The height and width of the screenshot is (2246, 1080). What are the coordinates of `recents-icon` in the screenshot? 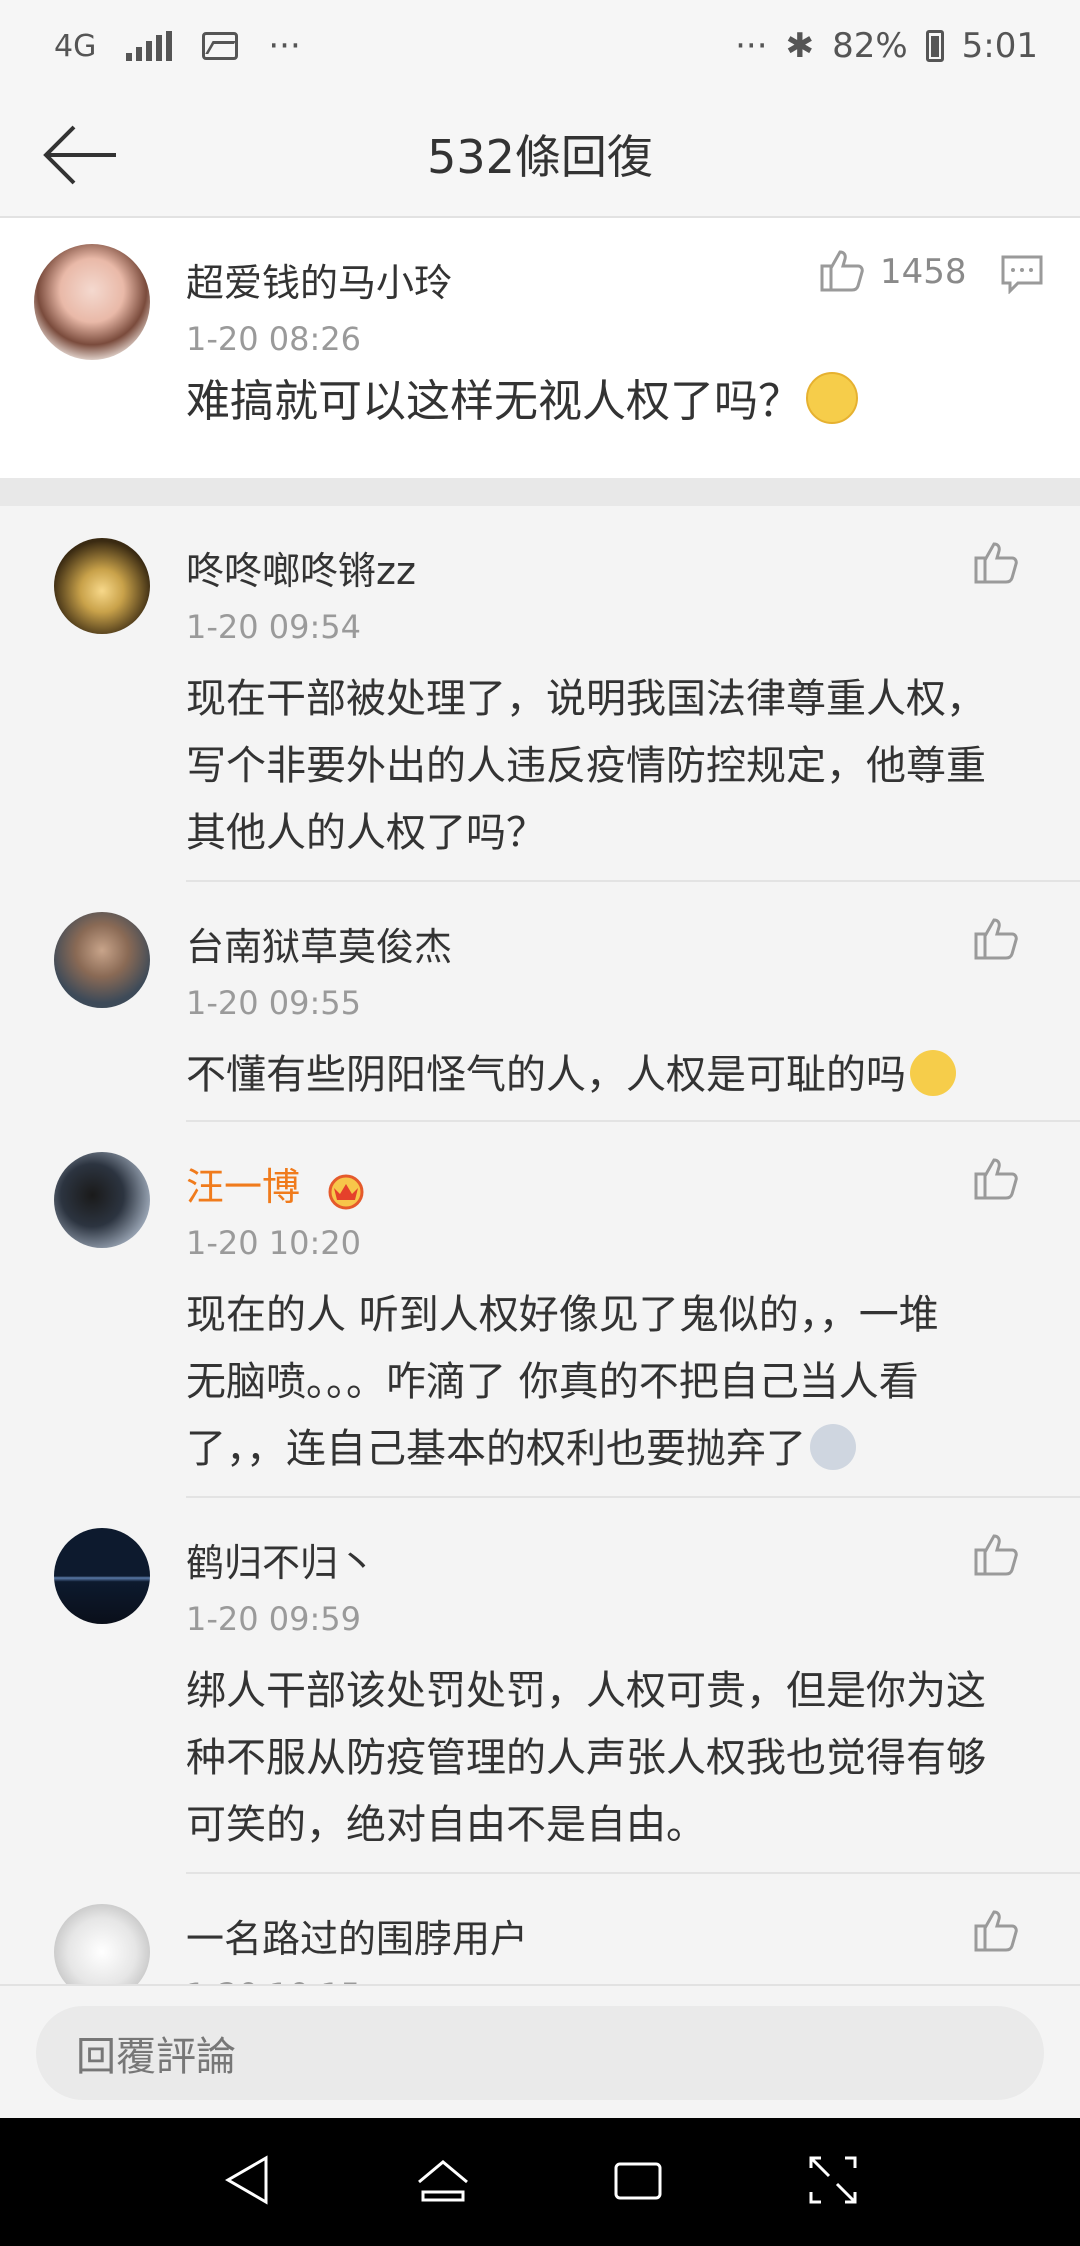 It's located at (637, 2181).